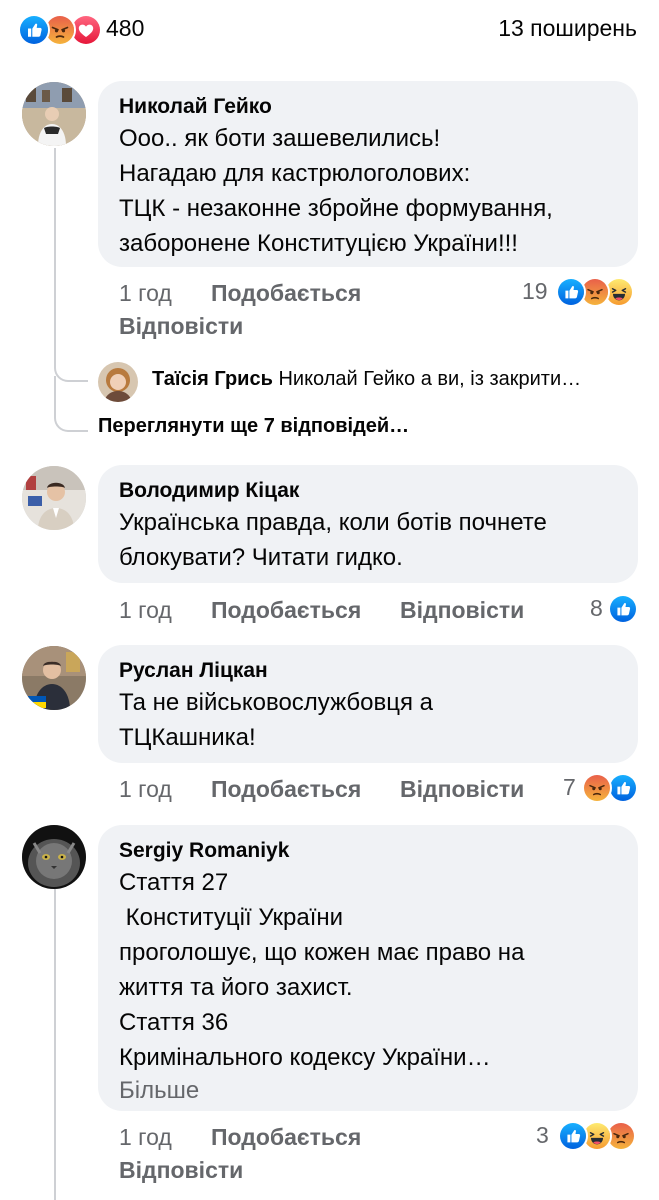  I want to click on comment-author: Николай Гейко, so click(368, 107).